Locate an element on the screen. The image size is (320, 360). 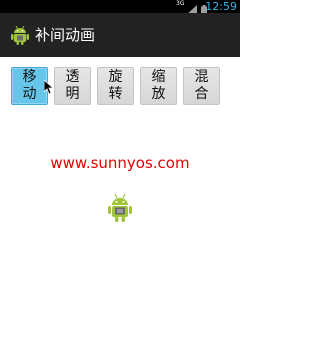
status-icons: 3G is located at coordinates (186, 8).